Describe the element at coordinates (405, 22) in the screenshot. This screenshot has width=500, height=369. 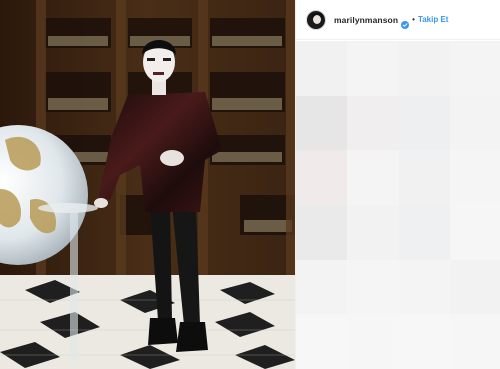
I see `verified-badge-icon` at that location.